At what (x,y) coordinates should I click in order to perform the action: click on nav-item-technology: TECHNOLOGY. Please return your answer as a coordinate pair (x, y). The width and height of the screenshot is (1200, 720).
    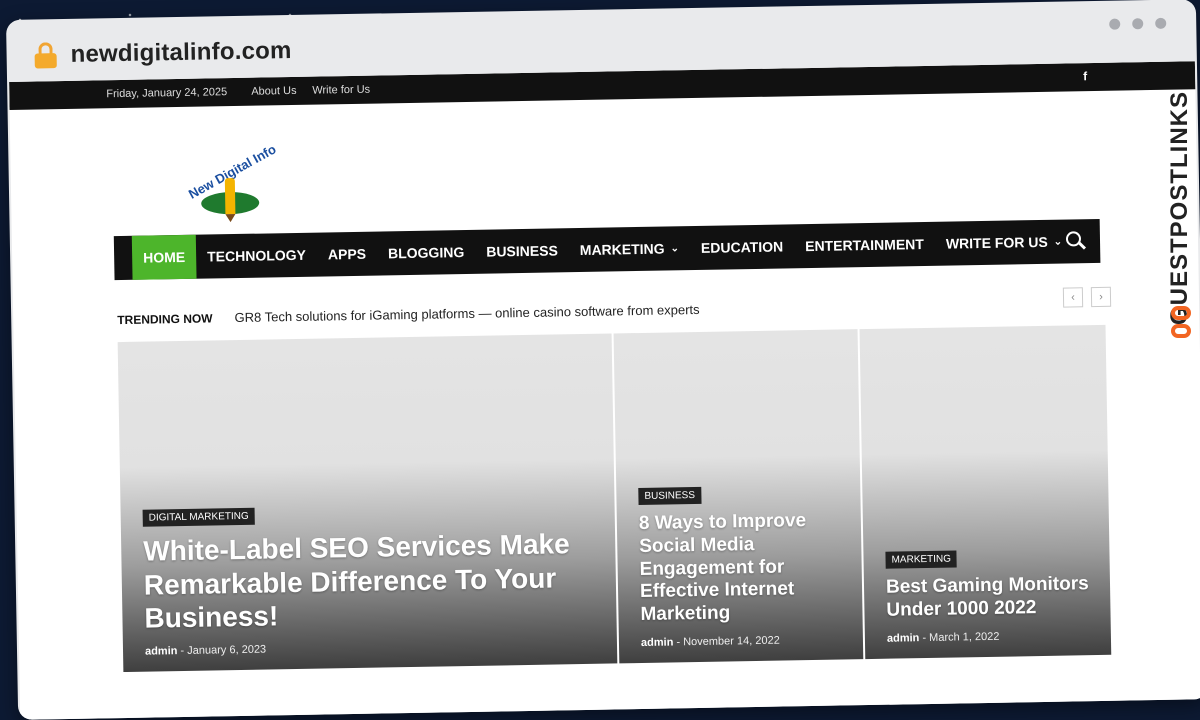
    Looking at the image, I should click on (257, 256).